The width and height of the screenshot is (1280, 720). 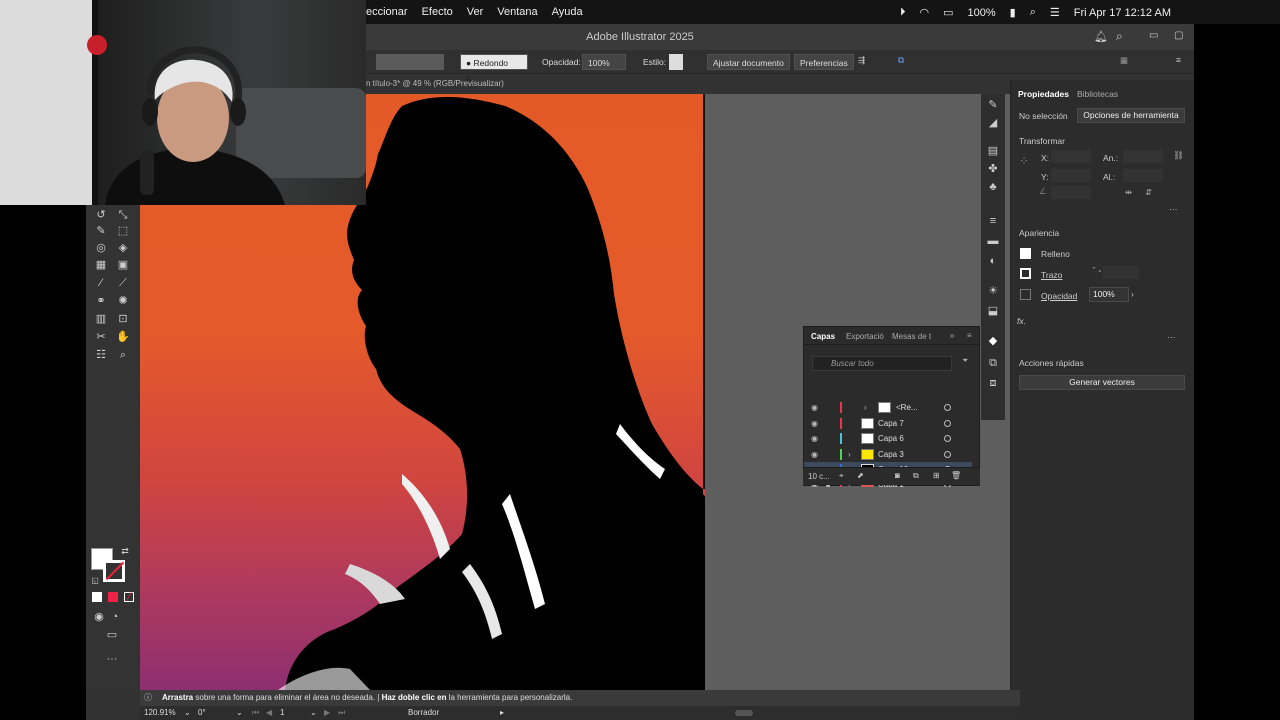 I want to click on status-menu-icon: ▸, so click(x=502, y=713).